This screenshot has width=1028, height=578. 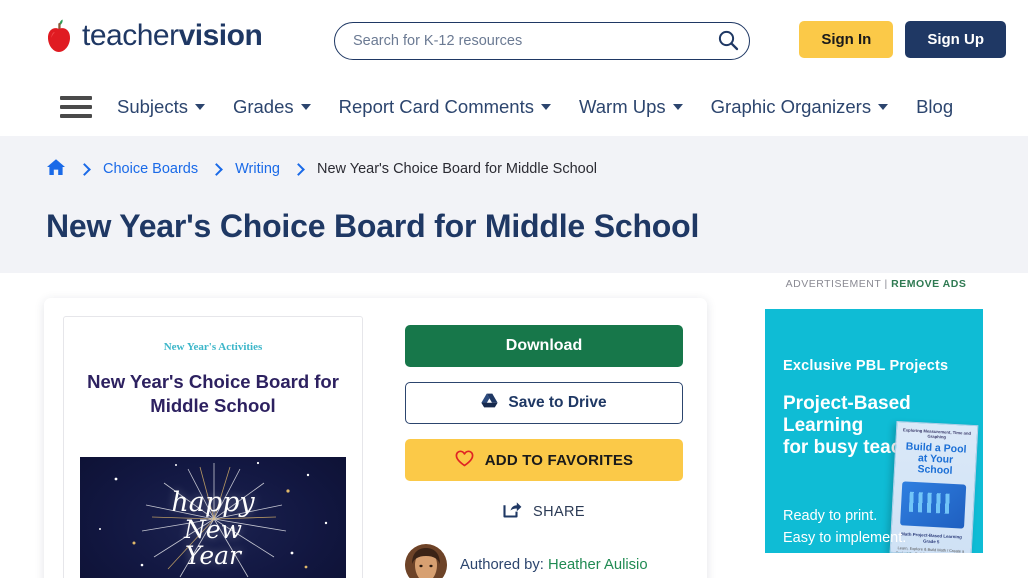 What do you see at coordinates (436, 106) in the screenshot?
I see `nav-label: Report Card Comments` at bounding box center [436, 106].